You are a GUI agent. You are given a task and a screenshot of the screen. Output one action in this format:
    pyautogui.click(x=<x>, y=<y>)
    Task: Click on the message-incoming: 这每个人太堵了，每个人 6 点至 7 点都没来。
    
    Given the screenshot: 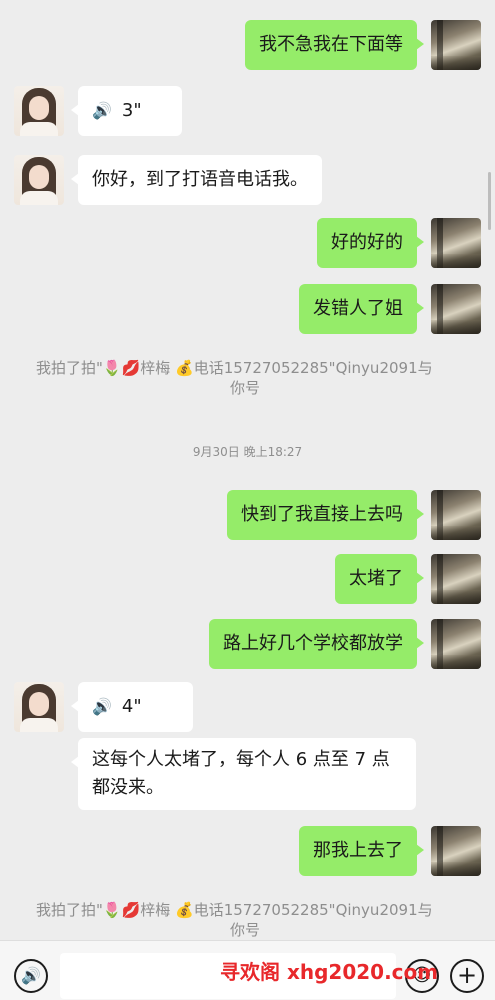 What is the action you would take?
    pyautogui.click(x=243, y=774)
    